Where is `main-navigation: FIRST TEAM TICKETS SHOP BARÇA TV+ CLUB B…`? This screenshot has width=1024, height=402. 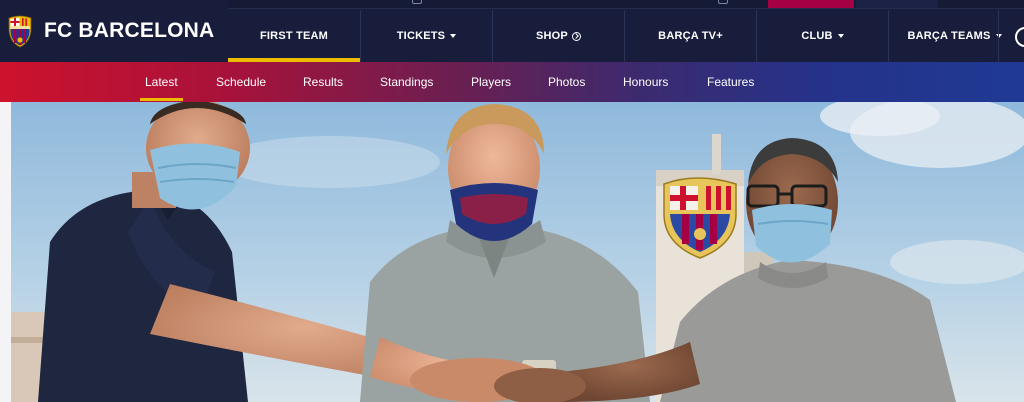 main-navigation: FIRST TEAM TICKETS SHOP BARÇA TV+ CLUB B… is located at coordinates (626, 36).